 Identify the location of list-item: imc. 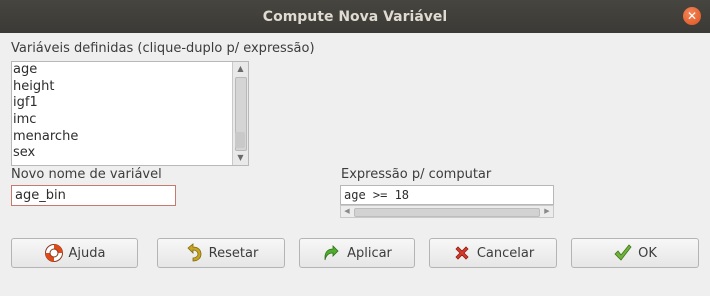
(122, 120).